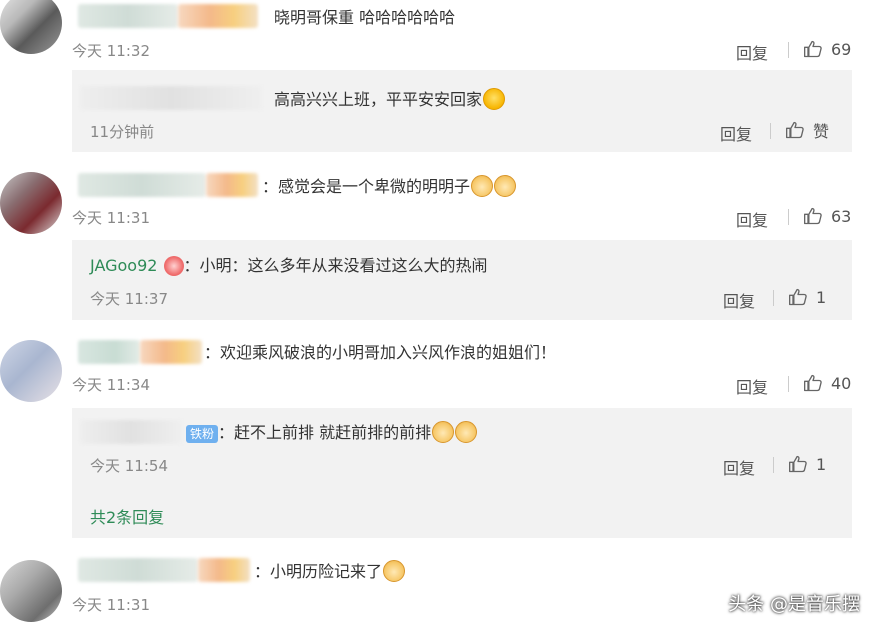  What do you see at coordinates (841, 383) in the screenshot?
I see `like-count: 40` at bounding box center [841, 383].